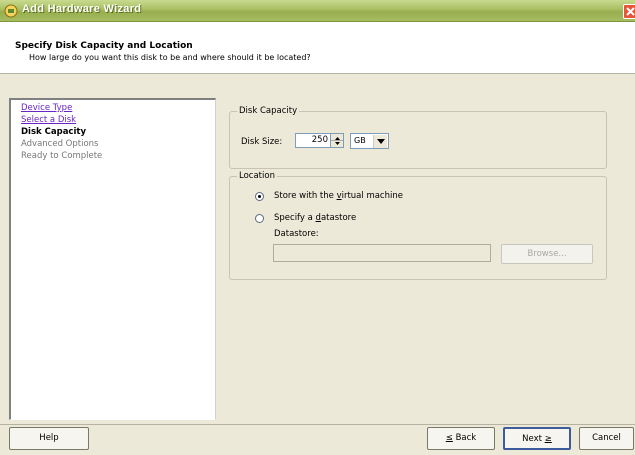 Image resolution: width=635 pixels, height=455 pixels. I want to click on step-select-disk: Select a Disk, so click(48, 120).